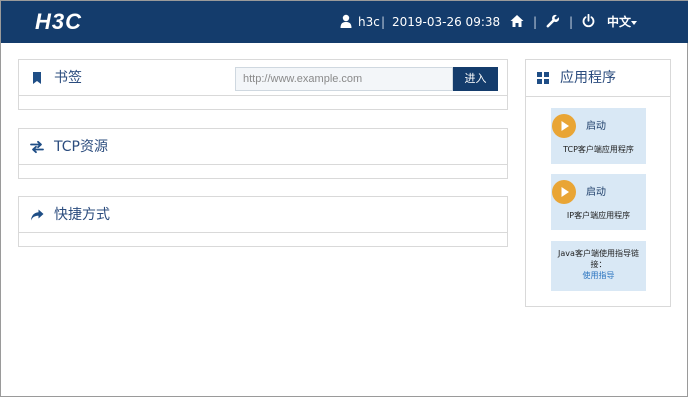  I want to click on java-guide-text: Java客户端使用指导链接：, so click(598, 259).